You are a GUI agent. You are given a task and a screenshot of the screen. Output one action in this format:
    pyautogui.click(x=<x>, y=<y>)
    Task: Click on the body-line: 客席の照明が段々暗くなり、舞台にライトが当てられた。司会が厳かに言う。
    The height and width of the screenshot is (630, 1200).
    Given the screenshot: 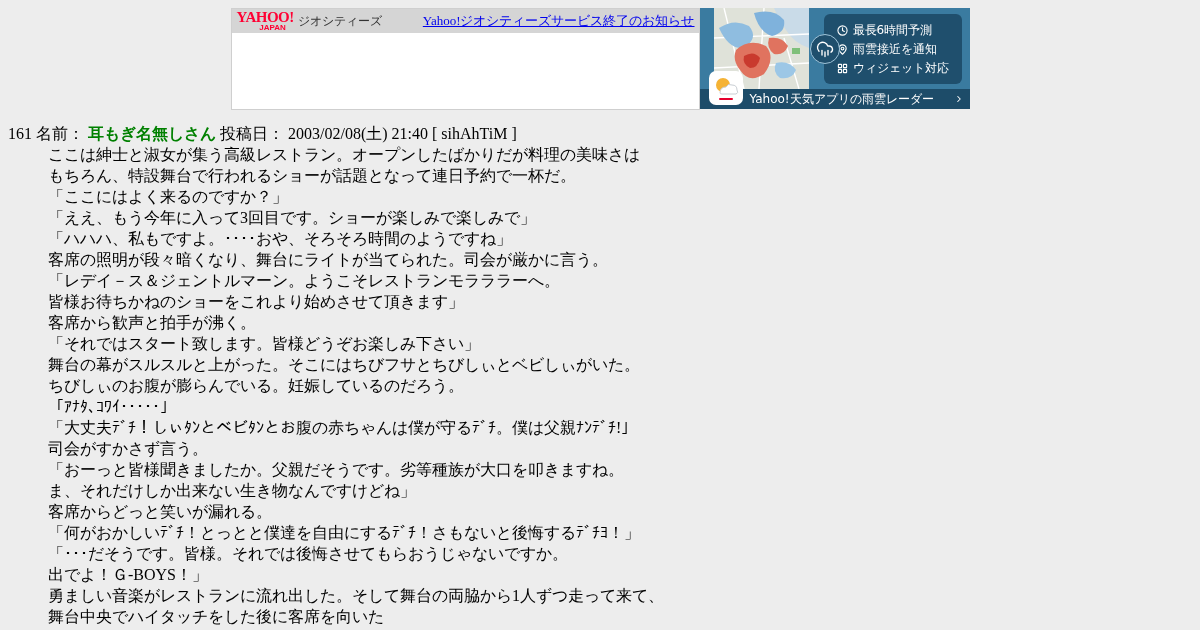 What is the action you would take?
    pyautogui.click(x=328, y=259)
    